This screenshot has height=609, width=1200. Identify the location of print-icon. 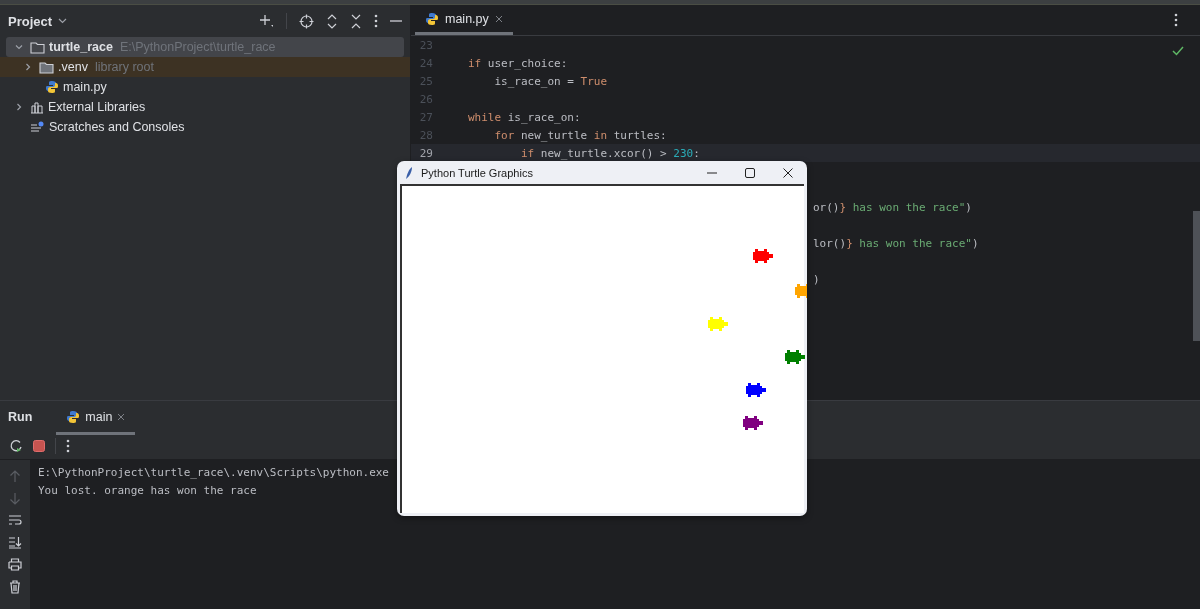
(15, 564).